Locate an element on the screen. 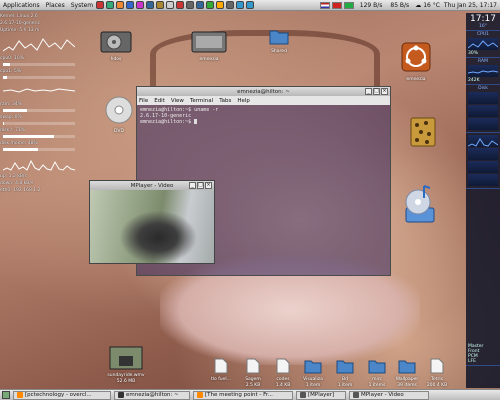 The image size is (500, 400). cpu-sparkline is located at coordinates (483, 44).